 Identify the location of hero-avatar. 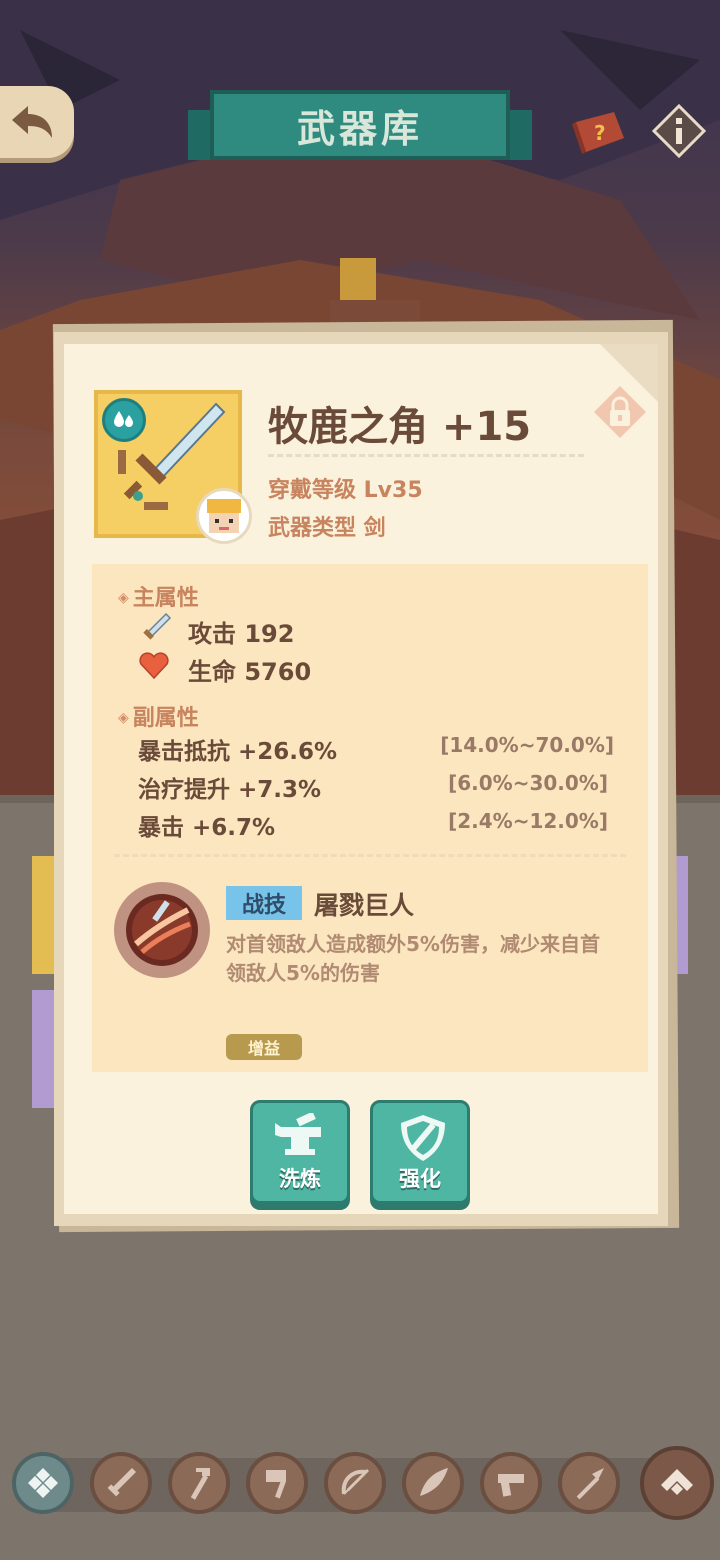
(224, 516).